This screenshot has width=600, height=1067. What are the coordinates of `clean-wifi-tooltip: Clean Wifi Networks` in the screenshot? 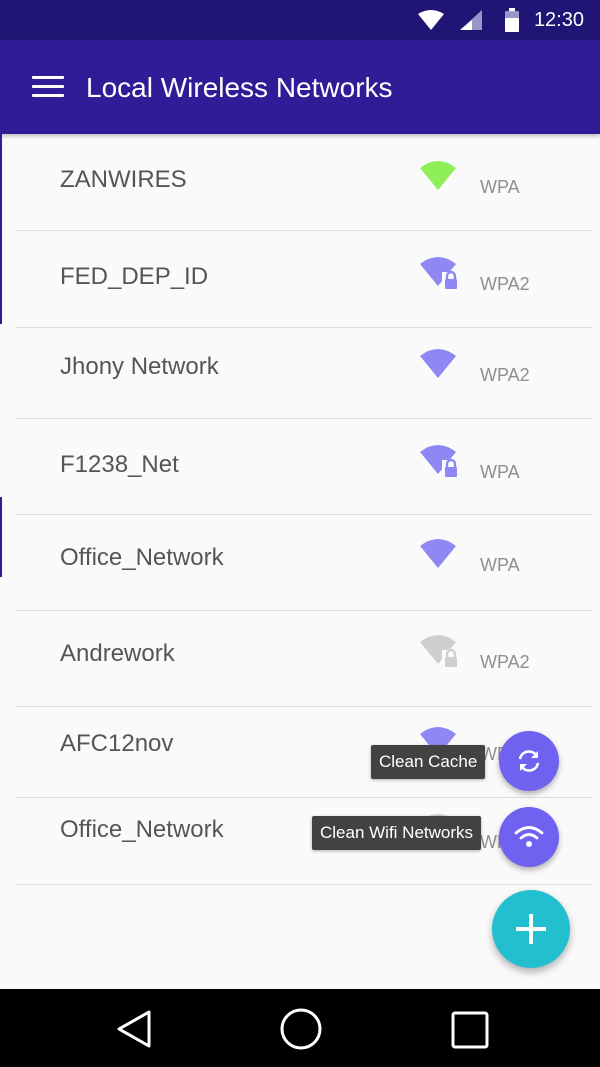 It's located at (397, 833).